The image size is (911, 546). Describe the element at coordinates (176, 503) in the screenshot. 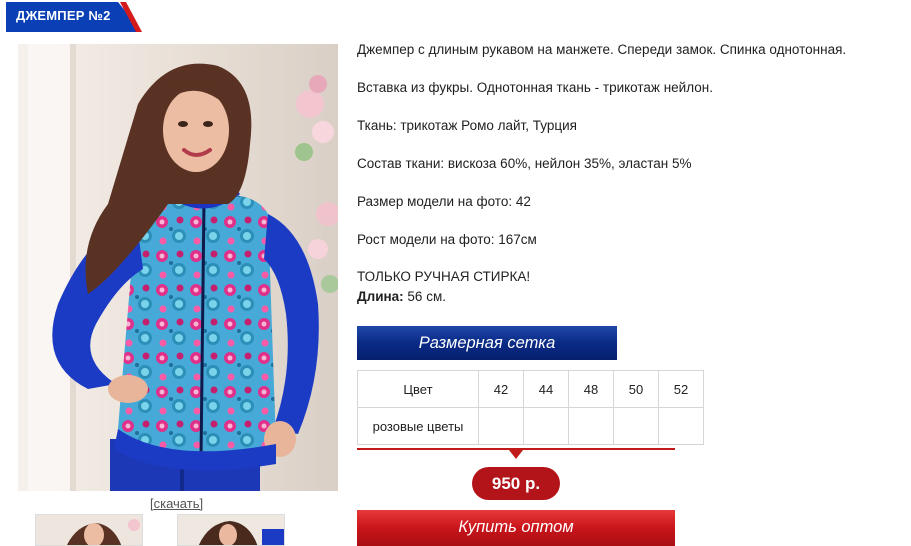

I see `download-link: [скачать]` at that location.